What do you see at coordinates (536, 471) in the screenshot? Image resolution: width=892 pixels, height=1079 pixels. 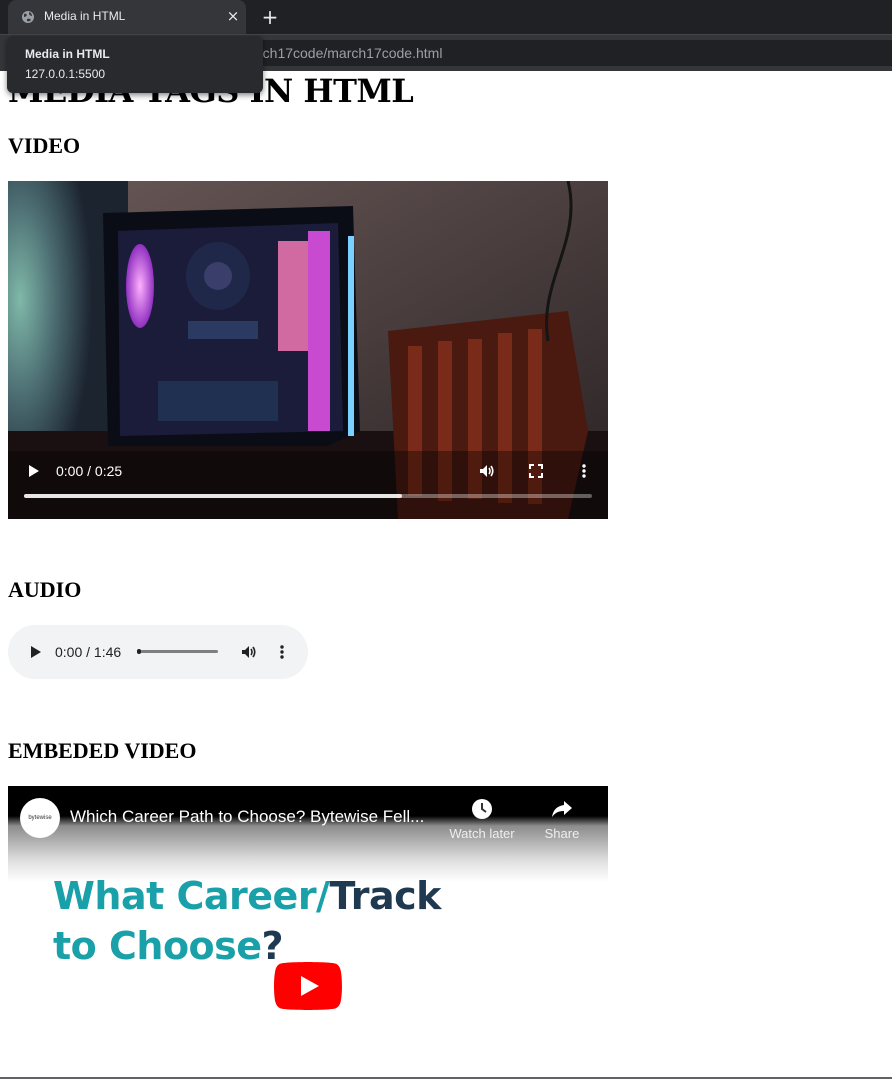 I see `fullscreen-icon` at bounding box center [536, 471].